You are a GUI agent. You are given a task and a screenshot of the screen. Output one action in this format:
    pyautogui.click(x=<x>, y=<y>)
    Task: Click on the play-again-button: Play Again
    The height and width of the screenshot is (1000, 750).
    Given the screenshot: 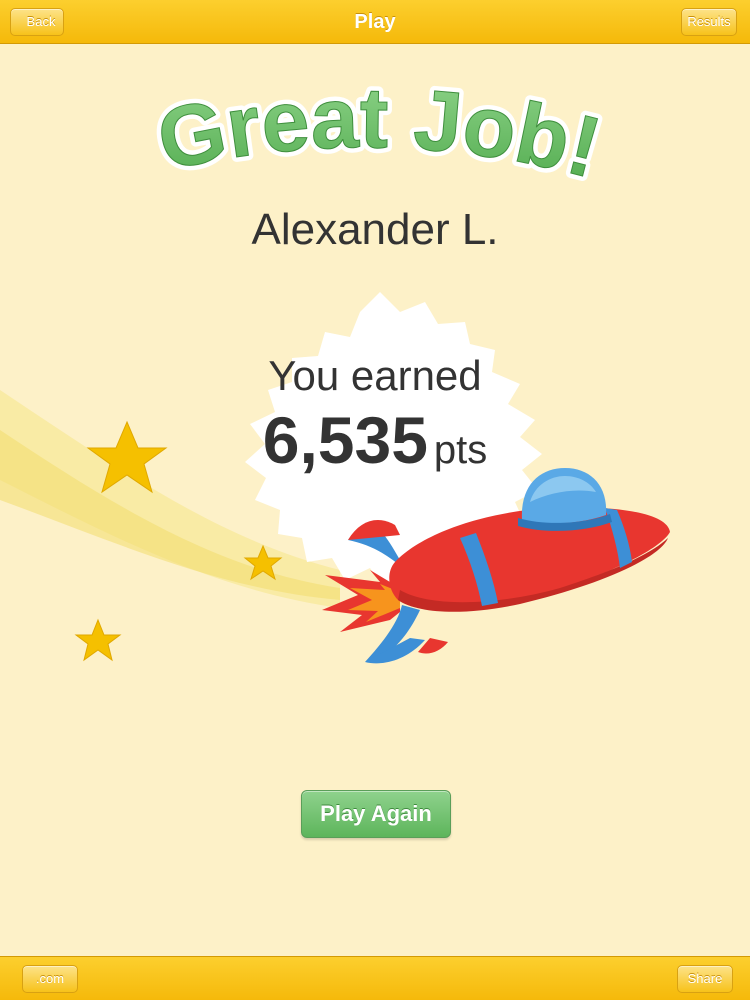 What is the action you would take?
    pyautogui.click(x=376, y=814)
    